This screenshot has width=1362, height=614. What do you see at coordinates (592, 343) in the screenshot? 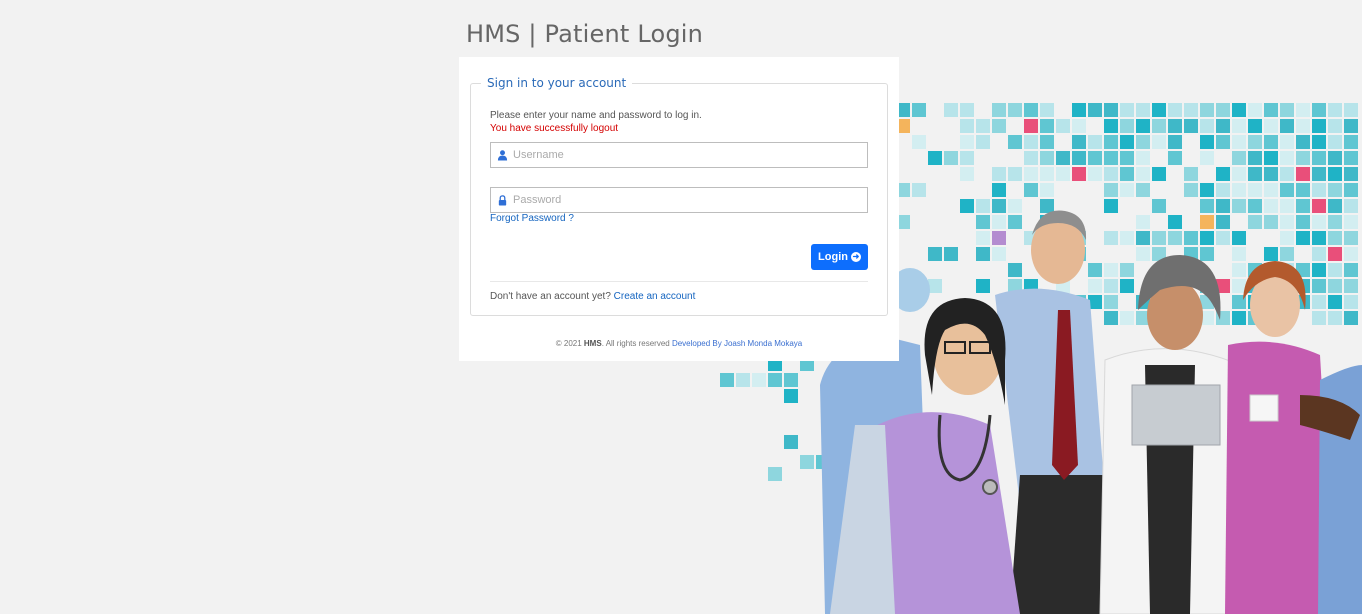
I see `footer-brand: HMS` at bounding box center [592, 343].